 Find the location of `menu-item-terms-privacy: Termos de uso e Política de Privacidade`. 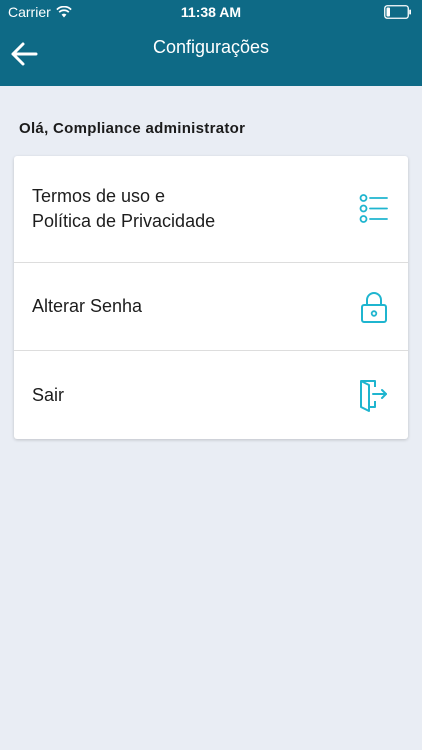

menu-item-terms-privacy: Termos de uso e Política de Privacidade is located at coordinates (211, 209).